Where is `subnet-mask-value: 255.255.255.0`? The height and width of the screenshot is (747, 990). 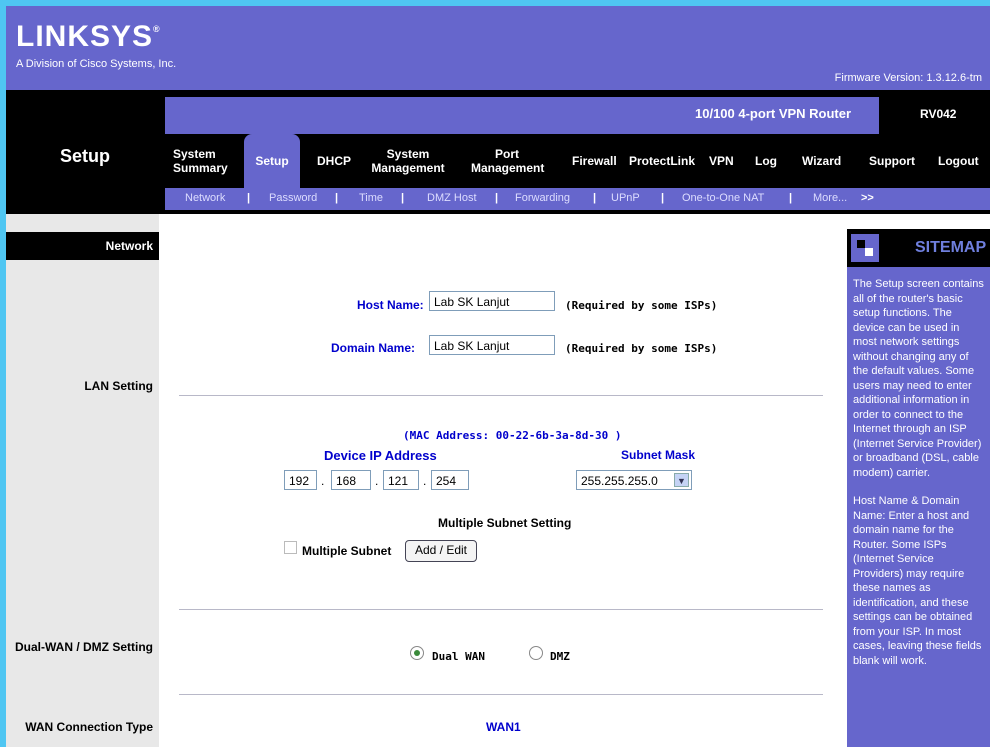
subnet-mask-value: 255.255.255.0 is located at coordinates (619, 481).